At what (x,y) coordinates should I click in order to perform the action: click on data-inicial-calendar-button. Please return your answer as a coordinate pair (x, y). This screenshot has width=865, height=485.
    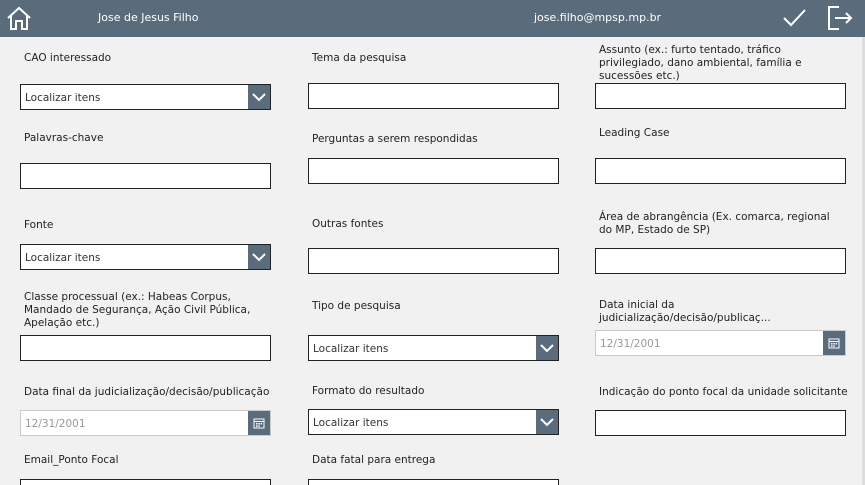
    Looking at the image, I should click on (834, 343).